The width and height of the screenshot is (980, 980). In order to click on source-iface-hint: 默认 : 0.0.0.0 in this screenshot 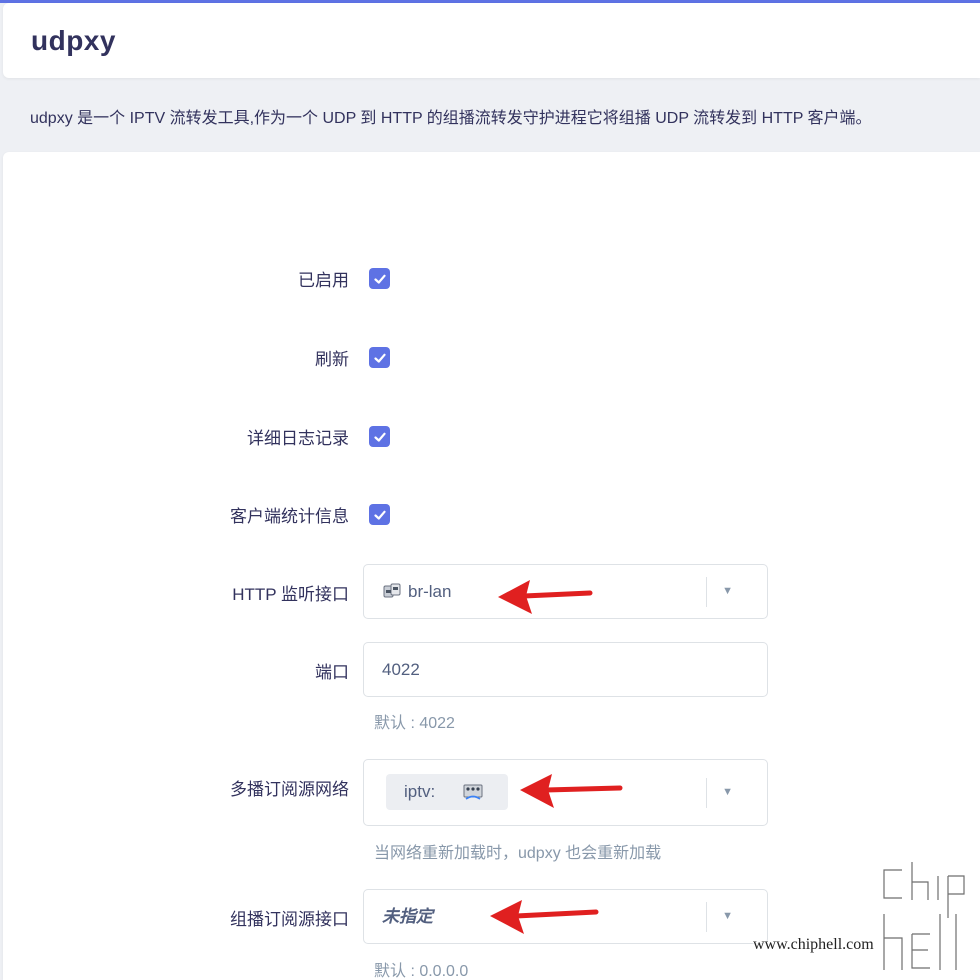, I will do `click(421, 971)`.